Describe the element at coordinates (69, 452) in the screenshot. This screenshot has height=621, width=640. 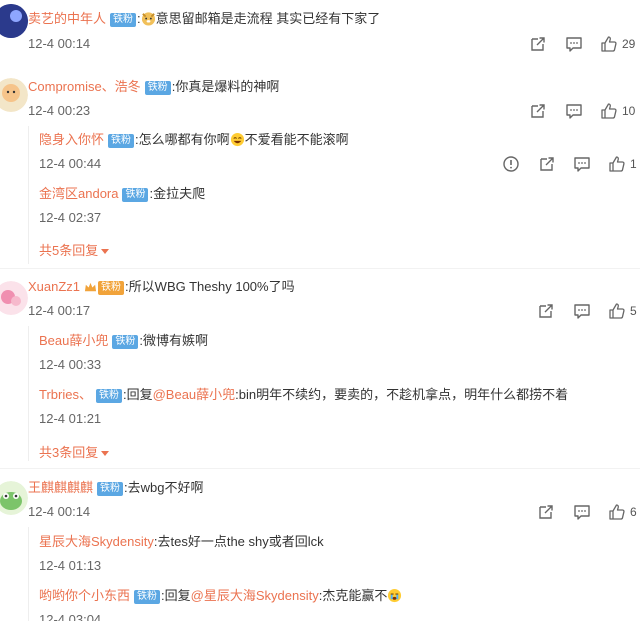
I see `more-replies-label: 共3条回复` at that location.